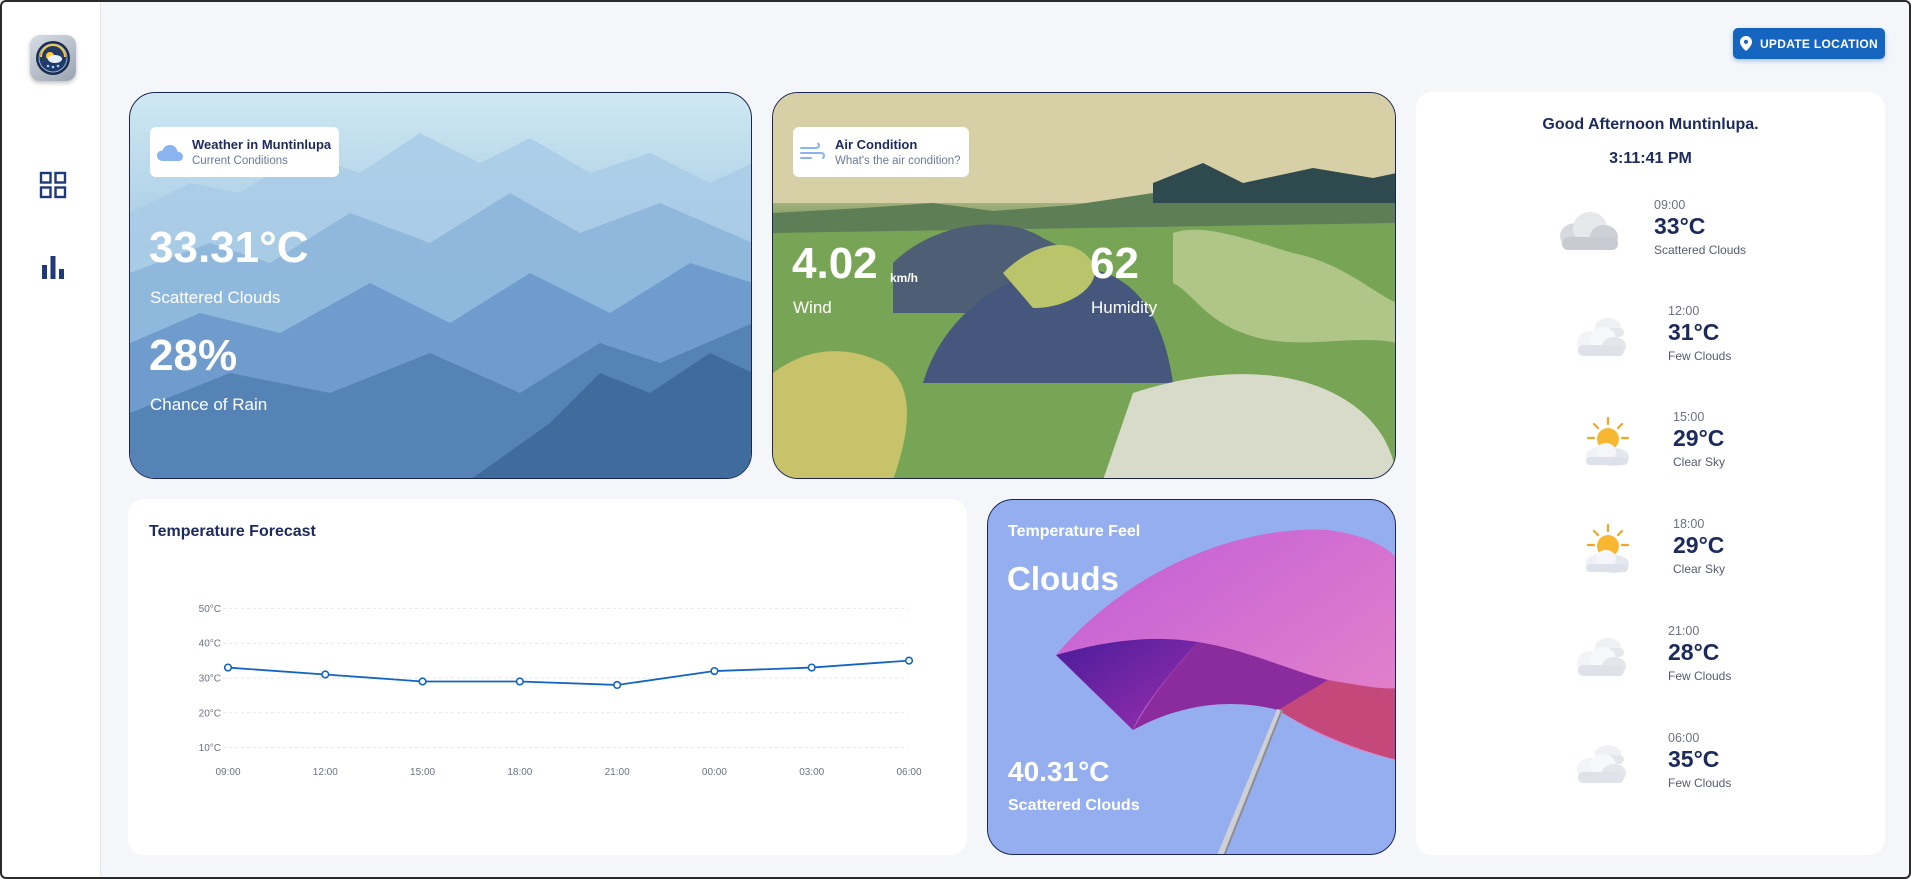 The height and width of the screenshot is (879, 1911). I want to click on feel-card-title: Temperature Feel, so click(1074, 531).